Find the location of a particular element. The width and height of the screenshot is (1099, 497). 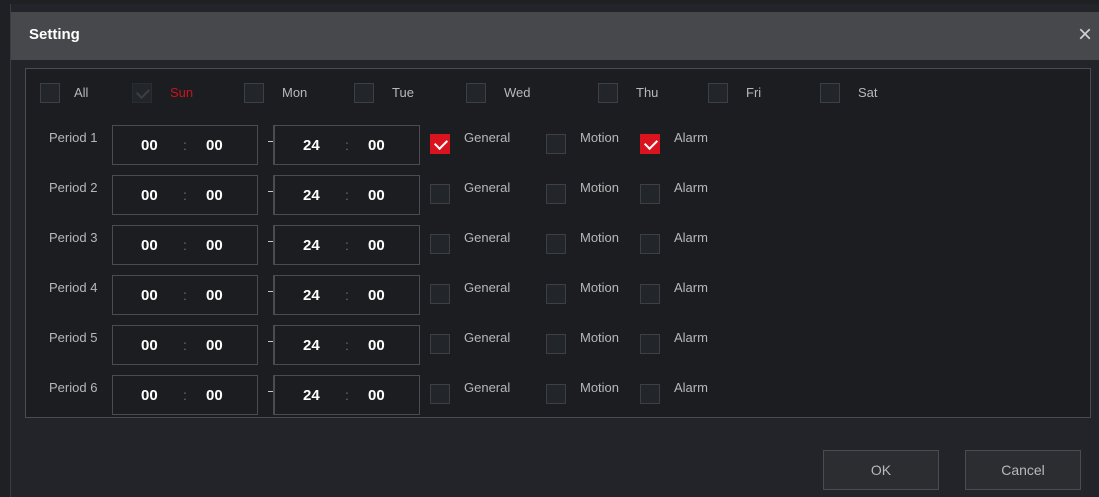

day-label: Sun is located at coordinates (182, 92).